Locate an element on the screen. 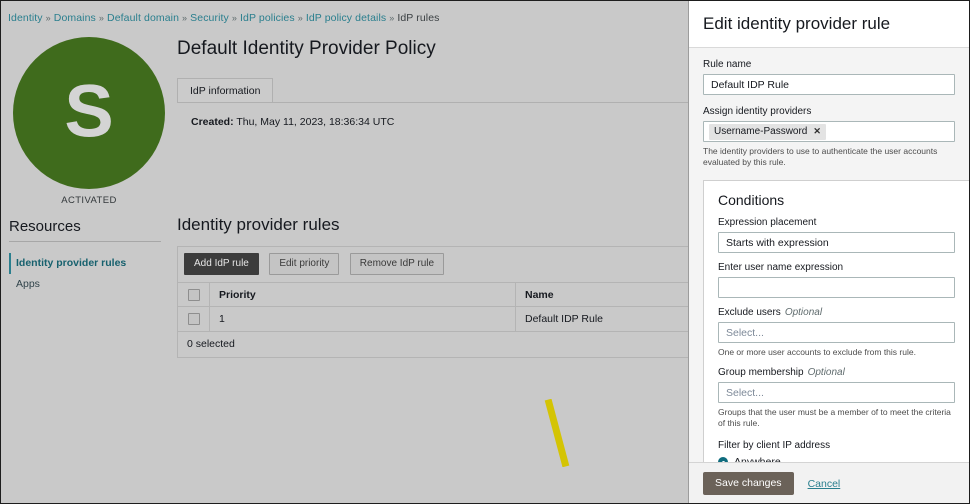 This screenshot has width=970, height=504. remove-idp-rule-button: Remove IdP rule is located at coordinates (397, 264).